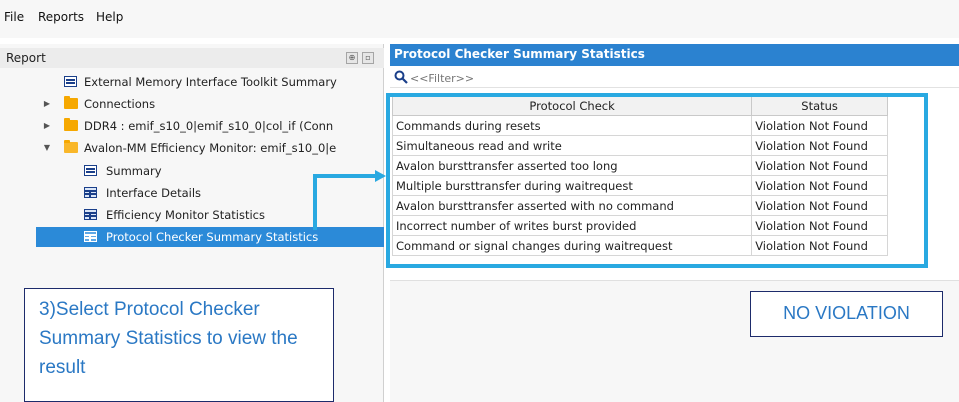  What do you see at coordinates (47, 148) in the screenshot?
I see `chevron-down-icon: ▼` at bounding box center [47, 148].